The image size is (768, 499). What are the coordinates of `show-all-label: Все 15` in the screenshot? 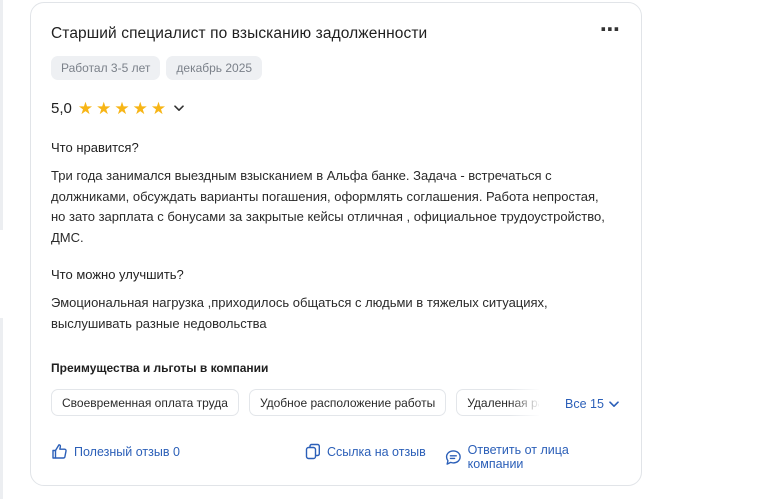 It's located at (584, 404).